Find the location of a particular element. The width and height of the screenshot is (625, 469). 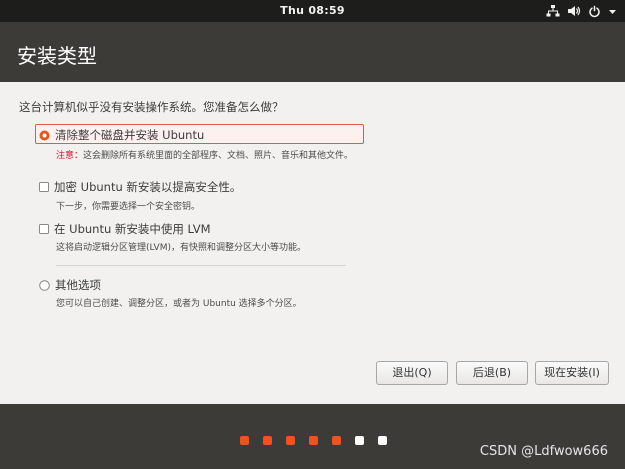

option-erase-disk-desc: 注意：这会删除所有系统里面的全部程序、文档、照片、音乐和其他文件。 is located at coordinates (204, 154).